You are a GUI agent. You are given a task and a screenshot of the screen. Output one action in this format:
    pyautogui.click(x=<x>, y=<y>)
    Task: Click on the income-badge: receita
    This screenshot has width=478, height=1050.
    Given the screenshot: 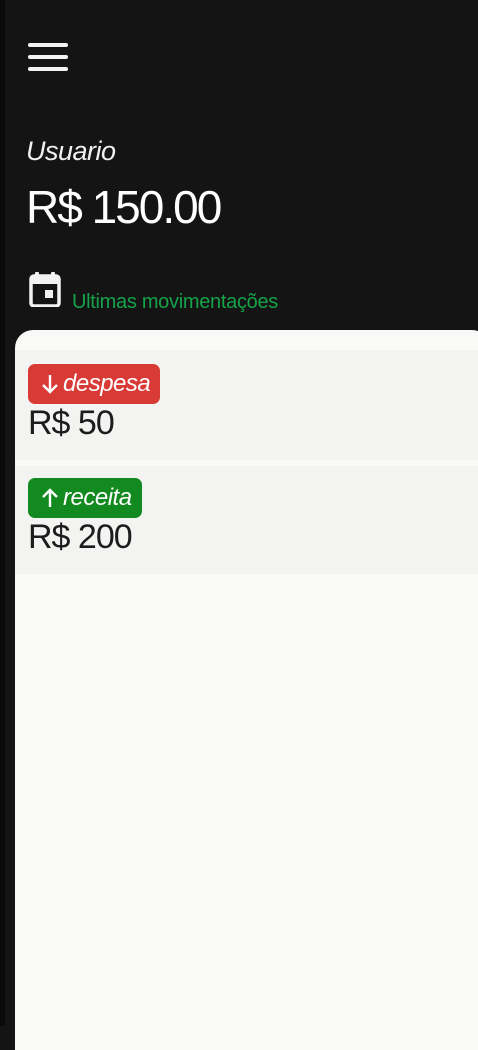 What is the action you would take?
    pyautogui.click(x=85, y=498)
    